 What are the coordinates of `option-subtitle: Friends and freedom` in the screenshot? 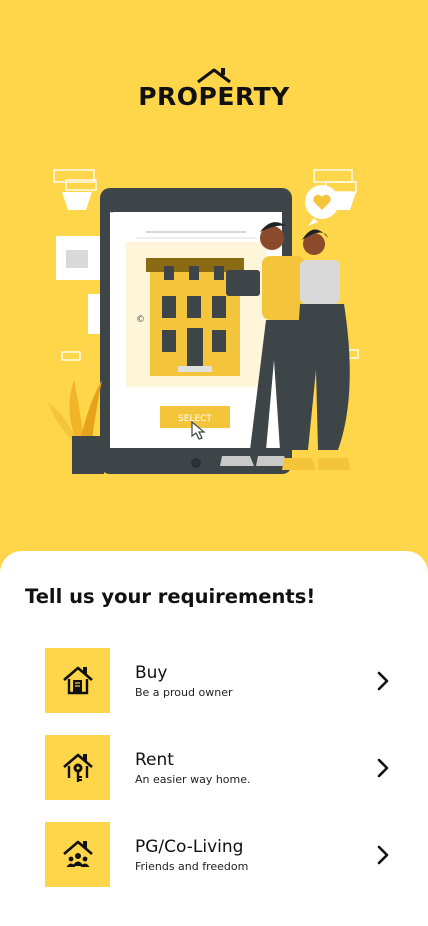 It's located at (192, 866).